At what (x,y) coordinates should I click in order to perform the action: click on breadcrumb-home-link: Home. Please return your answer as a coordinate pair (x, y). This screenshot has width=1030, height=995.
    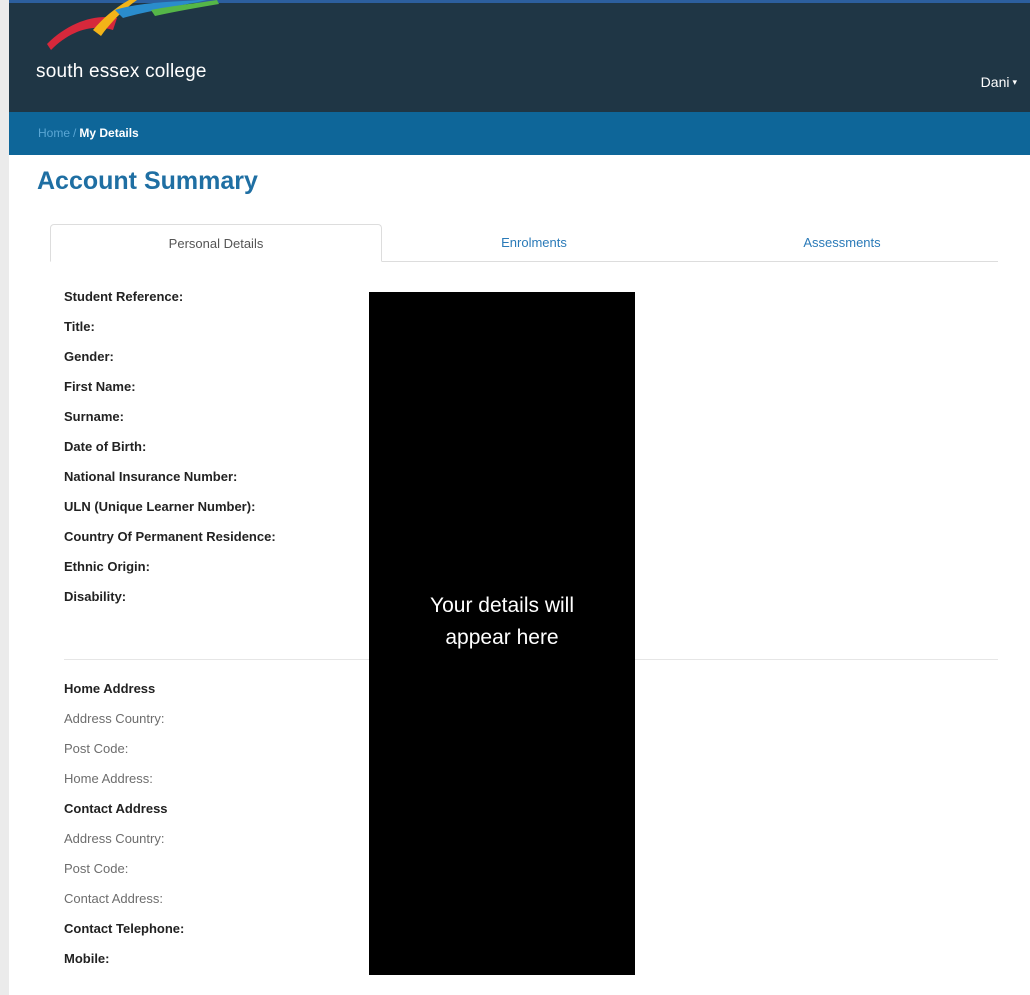
    Looking at the image, I should click on (54, 133).